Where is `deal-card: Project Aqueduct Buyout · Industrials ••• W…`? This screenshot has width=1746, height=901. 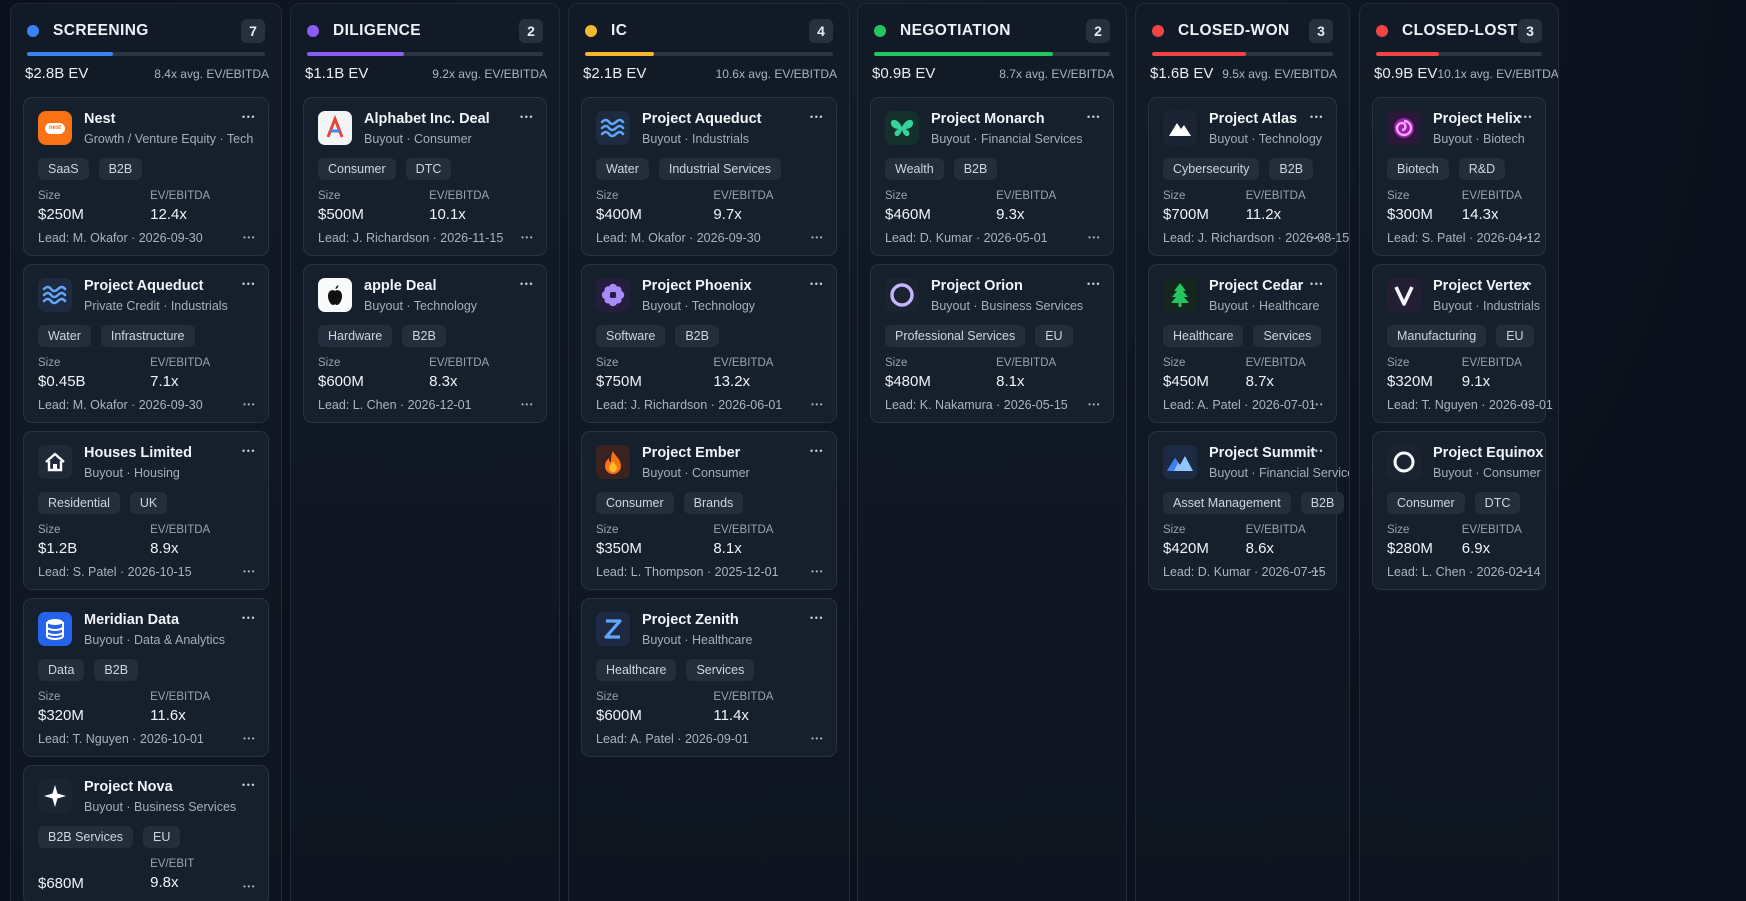
deal-card: Project Aqueduct Buyout · Industrials ••• W… is located at coordinates (709, 176).